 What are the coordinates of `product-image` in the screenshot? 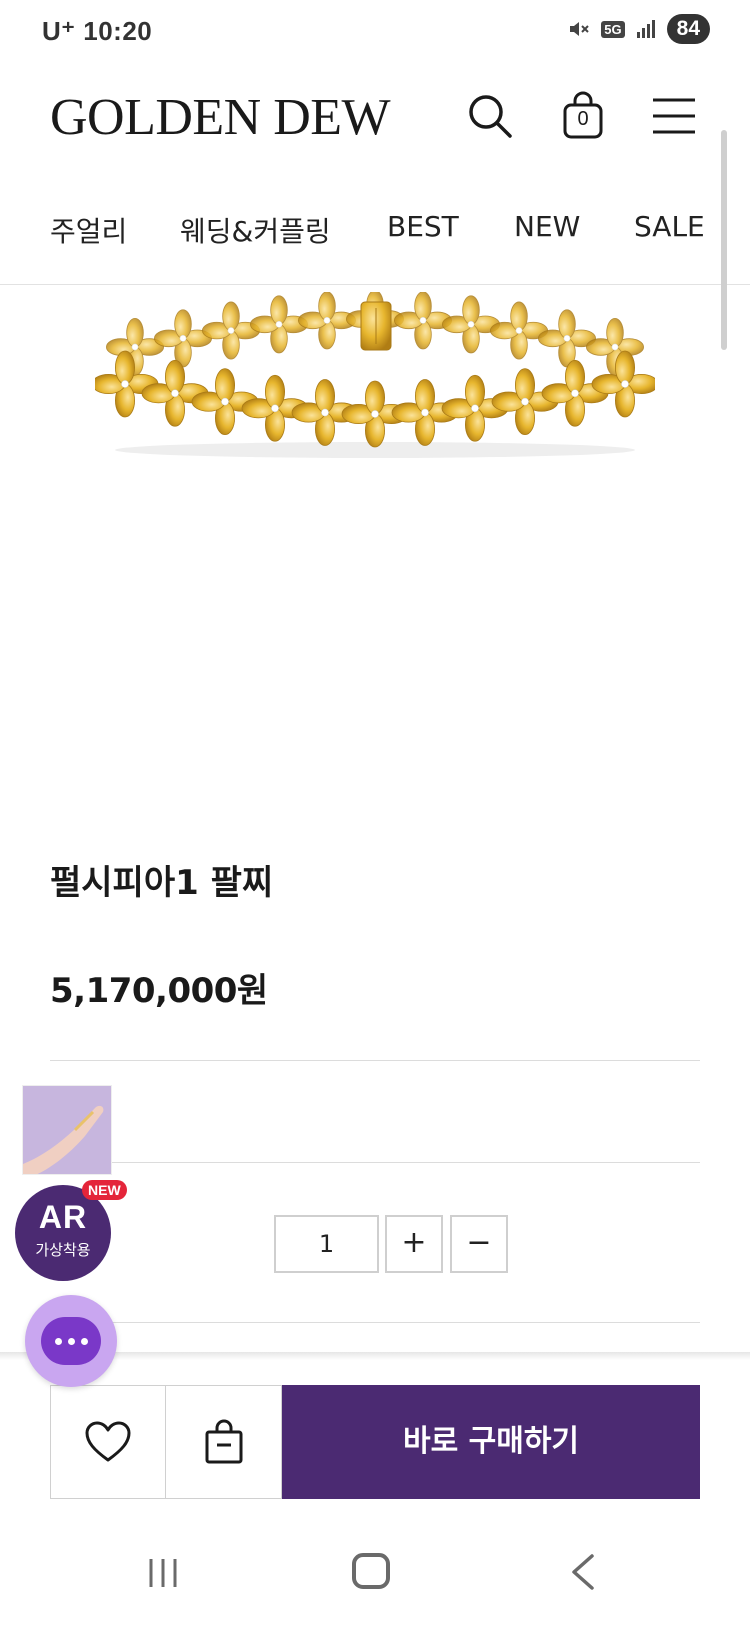 It's located at (375, 380).